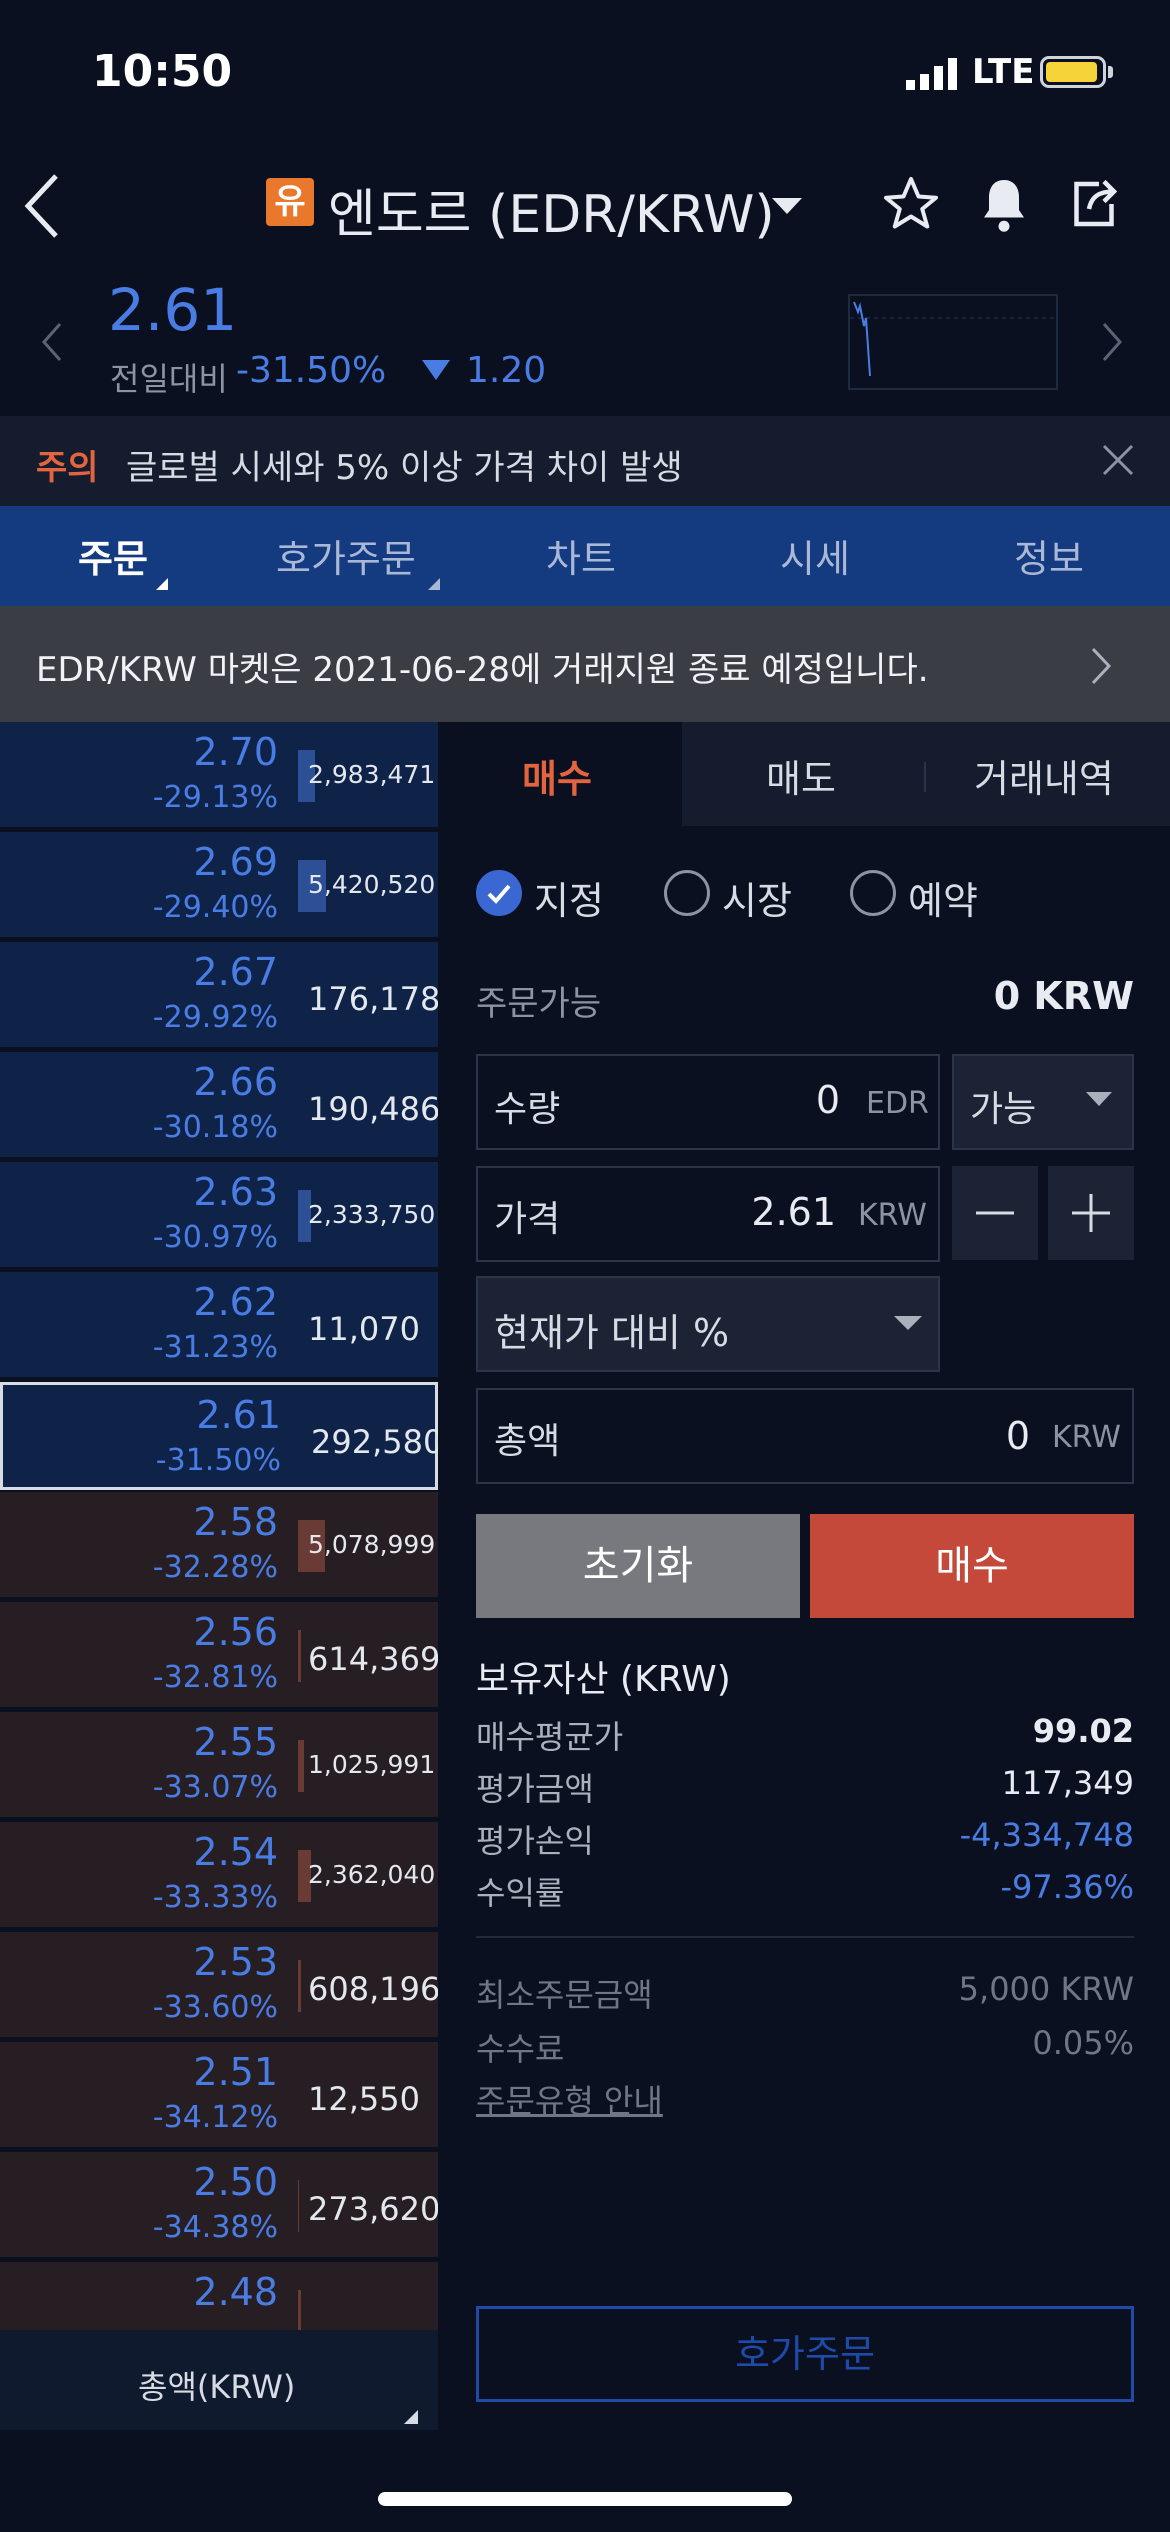  I want to click on radio-market-label: 시장, so click(757, 897).